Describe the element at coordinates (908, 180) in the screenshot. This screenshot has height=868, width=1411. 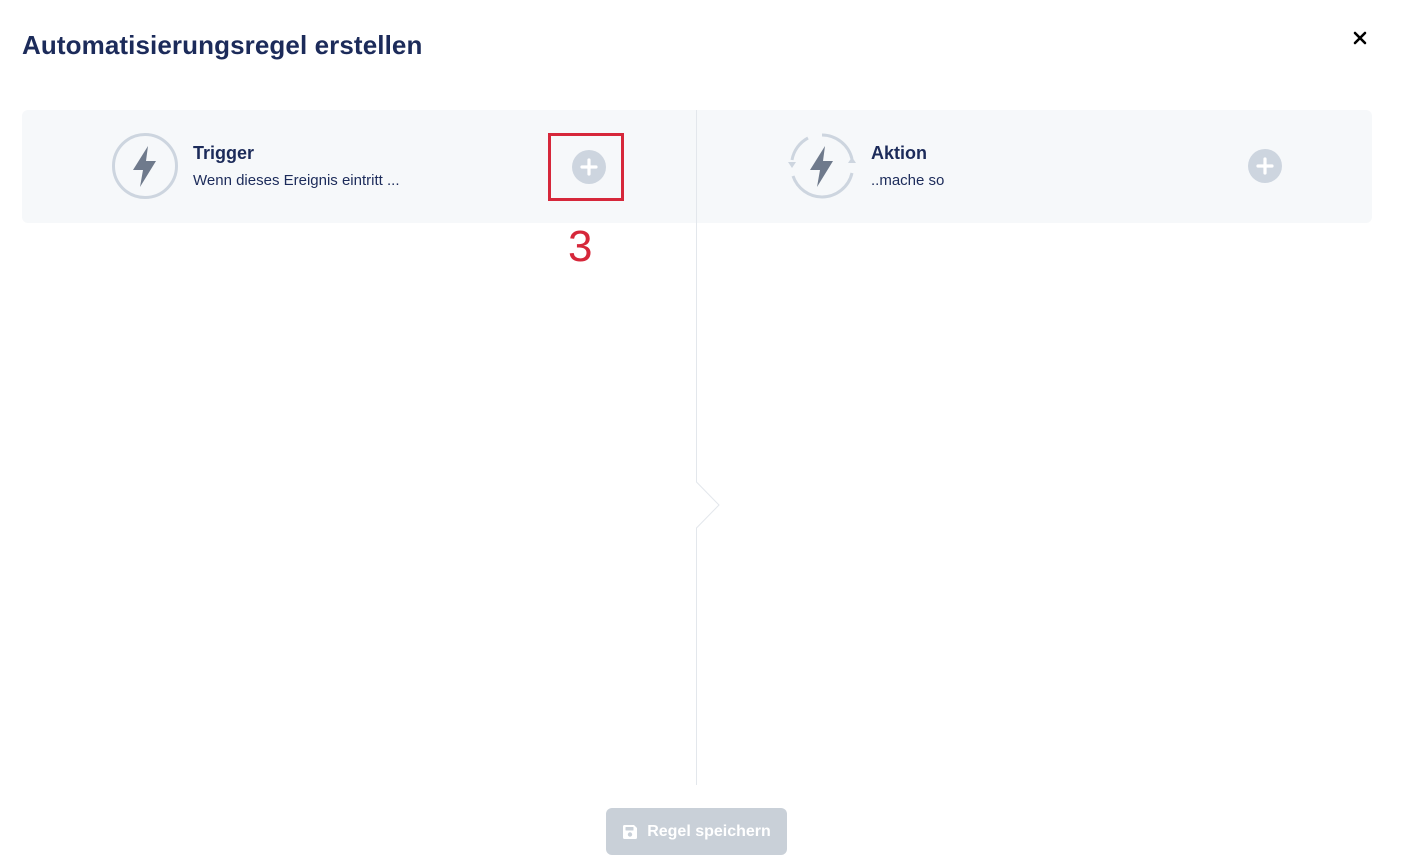
I see `action-subtitle: ..mache so` at that location.